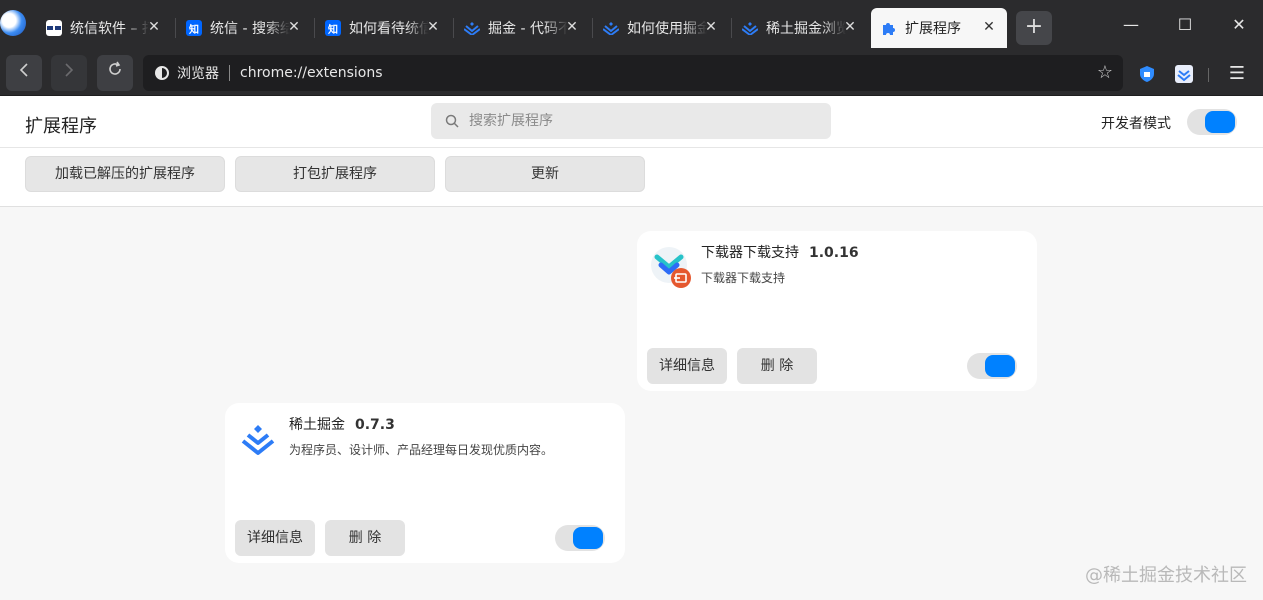  Describe the element at coordinates (834, 253) in the screenshot. I see `extension-version: 1.0.16` at that location.